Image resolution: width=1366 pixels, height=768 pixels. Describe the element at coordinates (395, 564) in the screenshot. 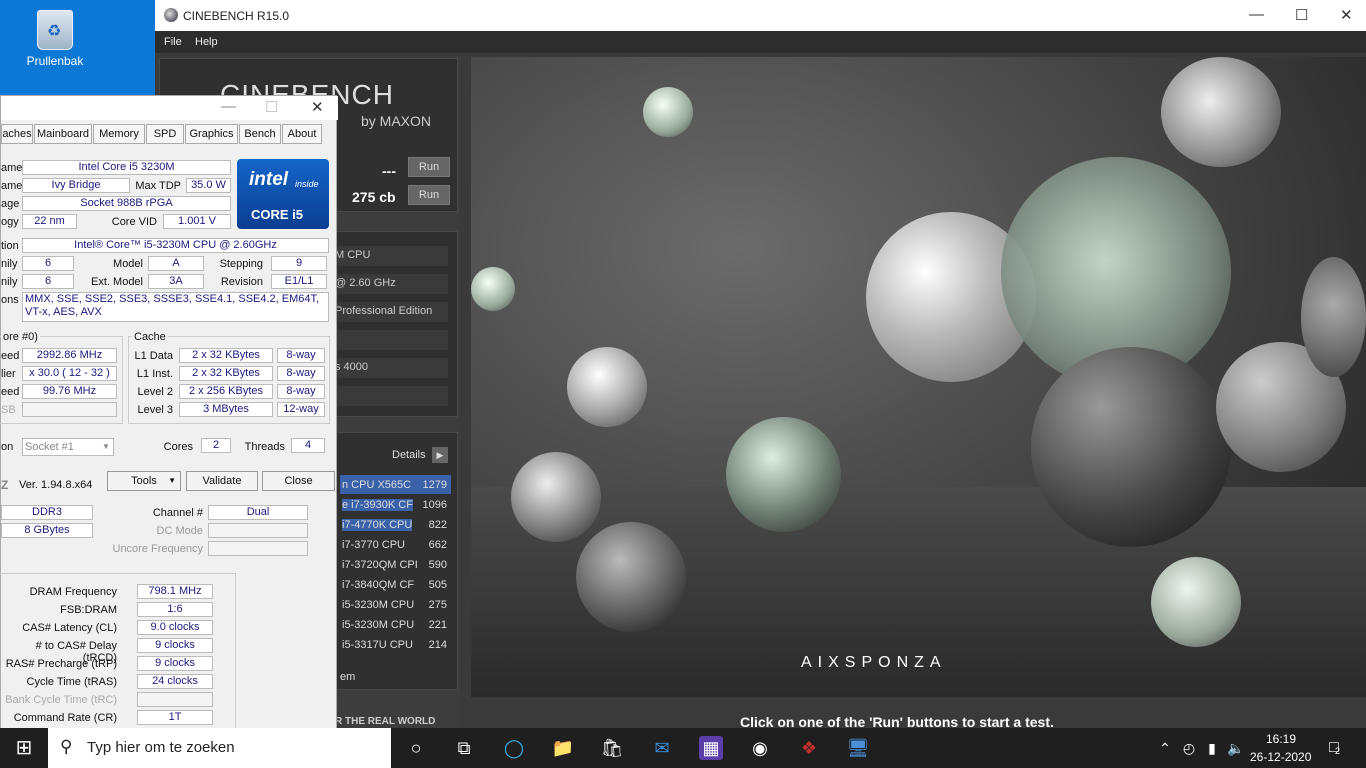

I see `ranking-row: i7-3720QM CPI 590` at that location.